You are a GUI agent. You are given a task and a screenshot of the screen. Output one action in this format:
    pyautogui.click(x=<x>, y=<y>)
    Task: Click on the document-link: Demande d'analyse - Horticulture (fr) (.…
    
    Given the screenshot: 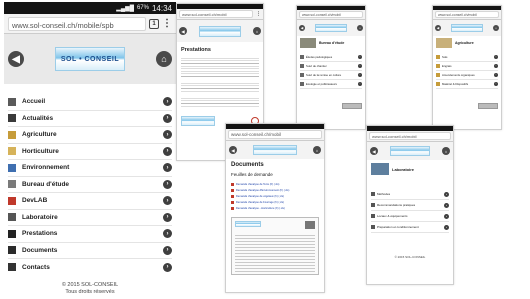 What is the action you would take?
    pyautogui.click(x=275, y=208)
    